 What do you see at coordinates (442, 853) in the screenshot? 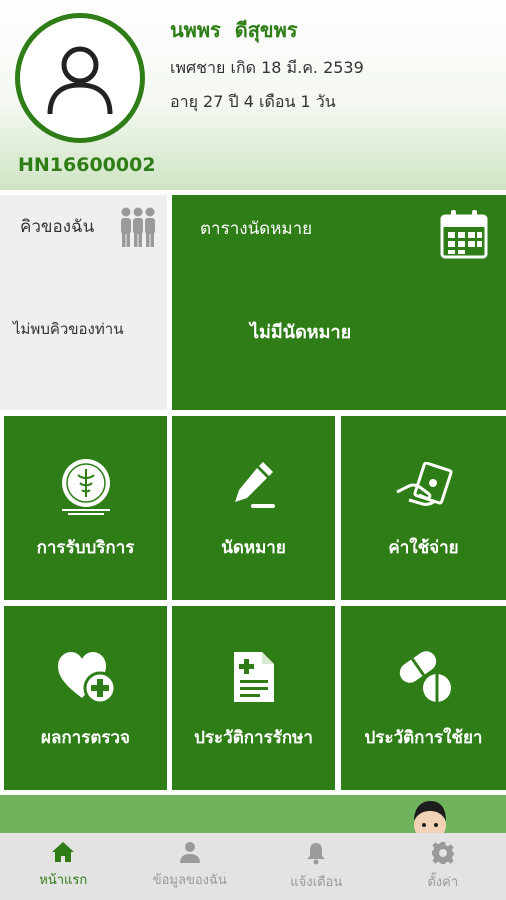
I see `gear-icon` at bounding box center [442, 853].